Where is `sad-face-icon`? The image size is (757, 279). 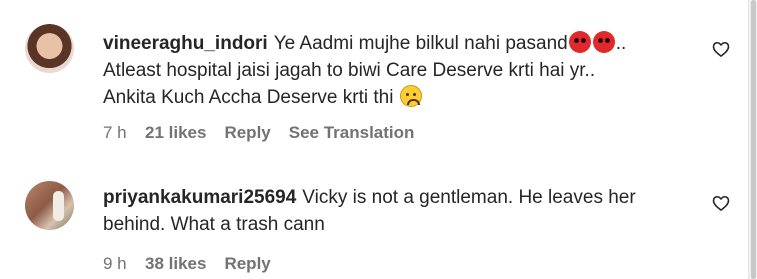 sad-face-icon is located at coordinates (410, 96).